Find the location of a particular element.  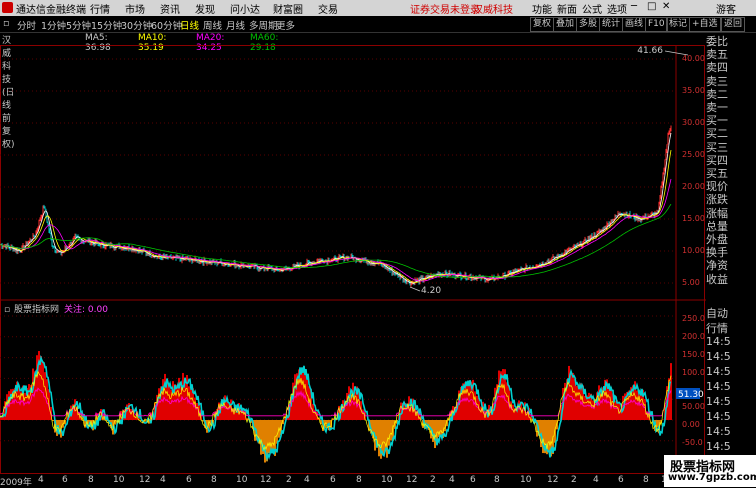

price-axis-35: 35.00 is located at coordinates (693, 90).